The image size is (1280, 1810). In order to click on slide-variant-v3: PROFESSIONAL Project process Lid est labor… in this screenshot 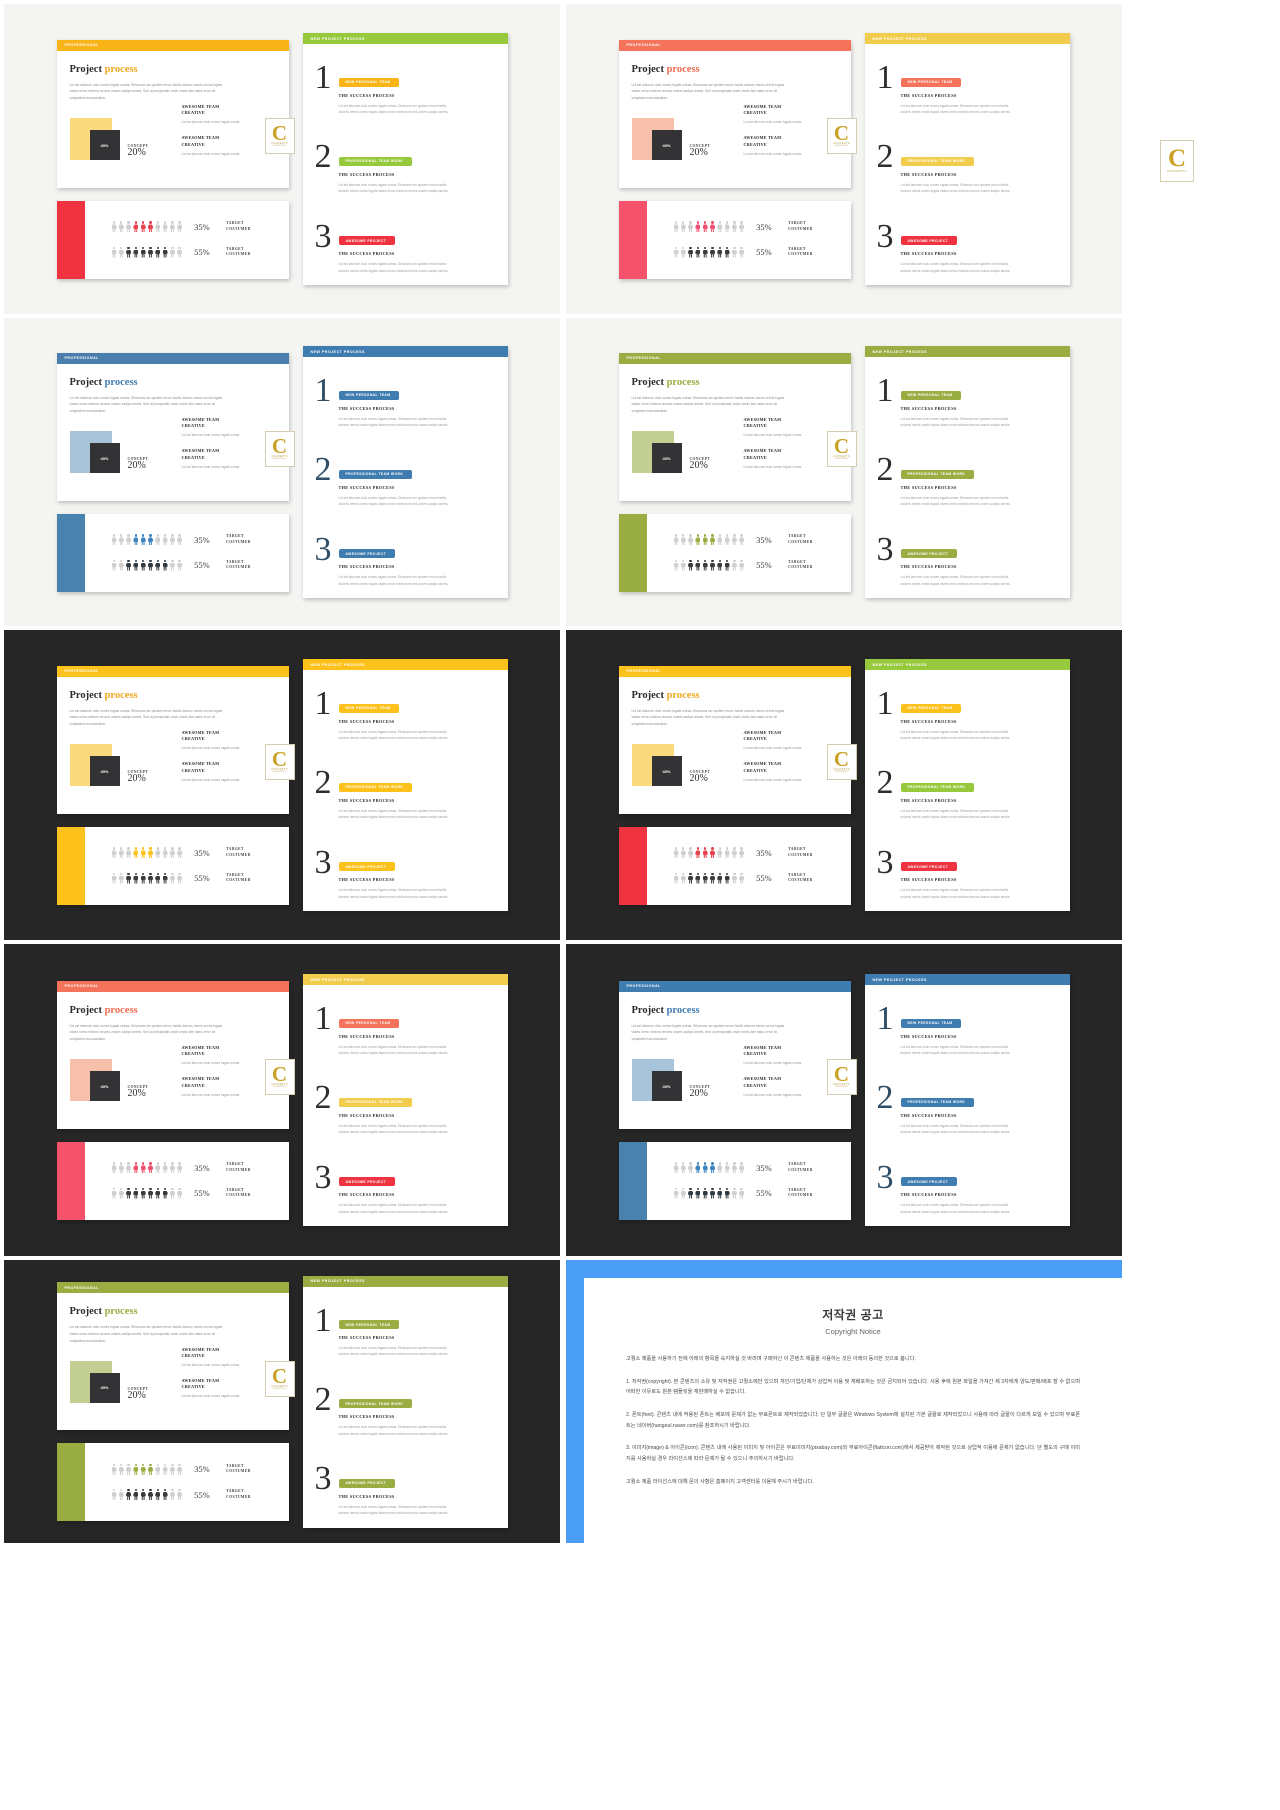, I will do `click(282, 472)`.